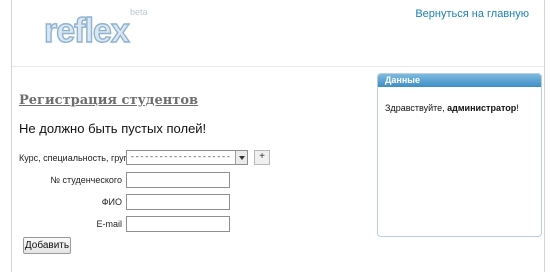  I want to click on home-link: Вернуться на главную, so click(472, 14).